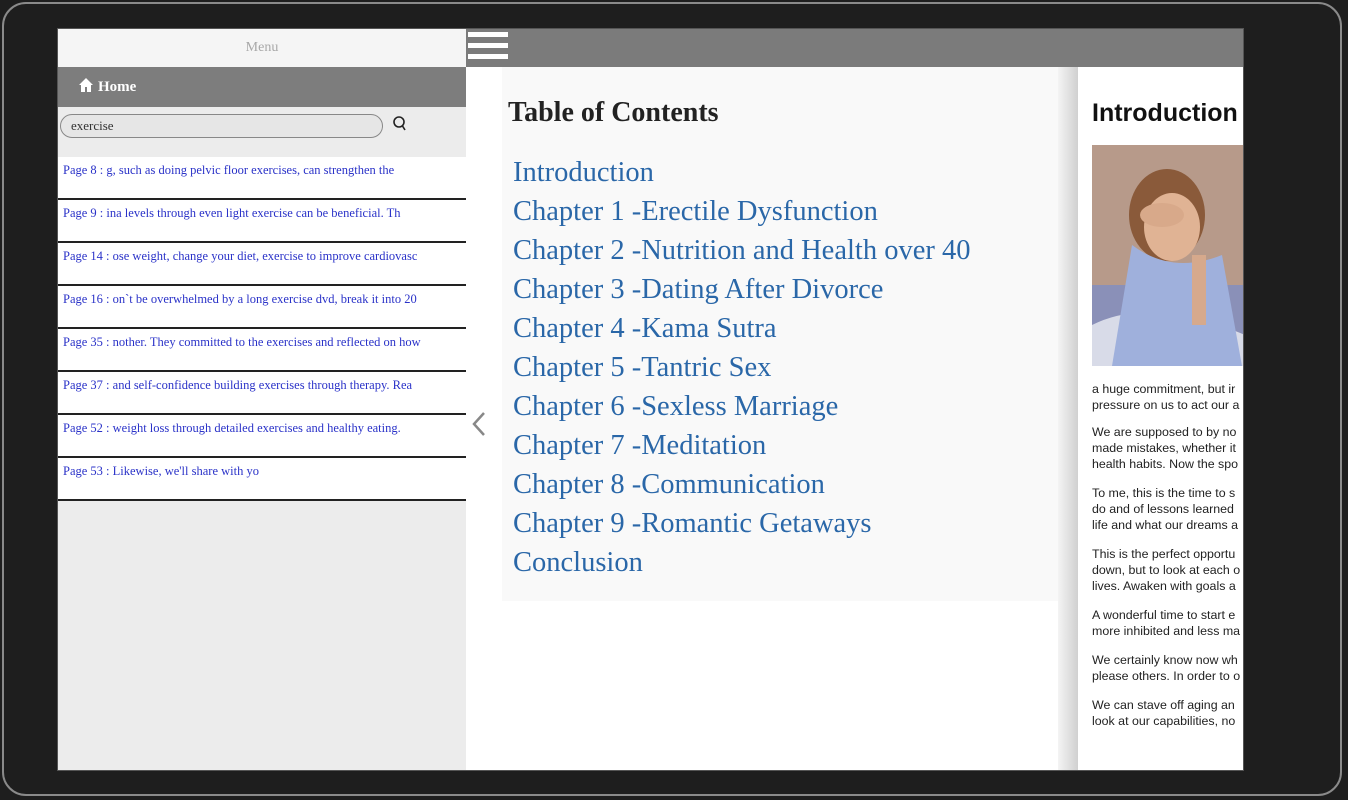 This screenshot has height=800, width=1348. What do you see at coordinates (400, 124) in the screenshot?
I see `search-icon` at bounding box center [400, 124].